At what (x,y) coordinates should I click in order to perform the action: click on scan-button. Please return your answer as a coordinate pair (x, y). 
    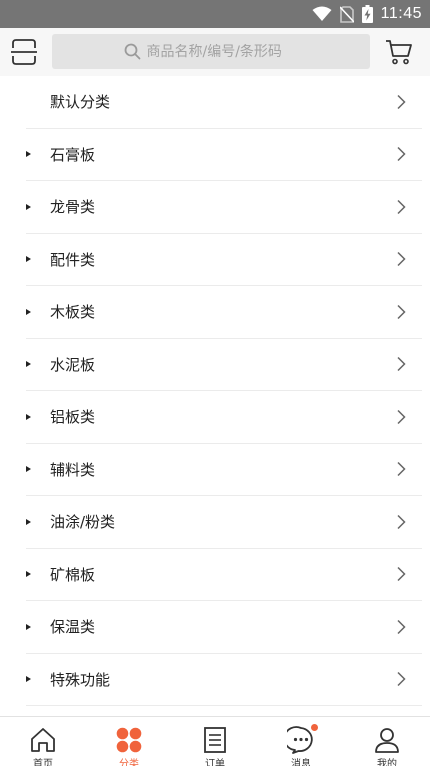
    Looking at the image, I should click on (24, 52).